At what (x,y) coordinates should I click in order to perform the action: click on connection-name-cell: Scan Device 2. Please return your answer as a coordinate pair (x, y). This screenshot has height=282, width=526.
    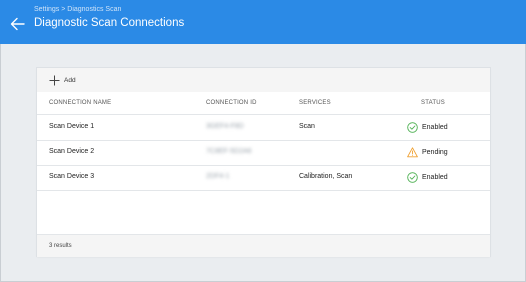
    Looking at the image, I should click on (72, 151).